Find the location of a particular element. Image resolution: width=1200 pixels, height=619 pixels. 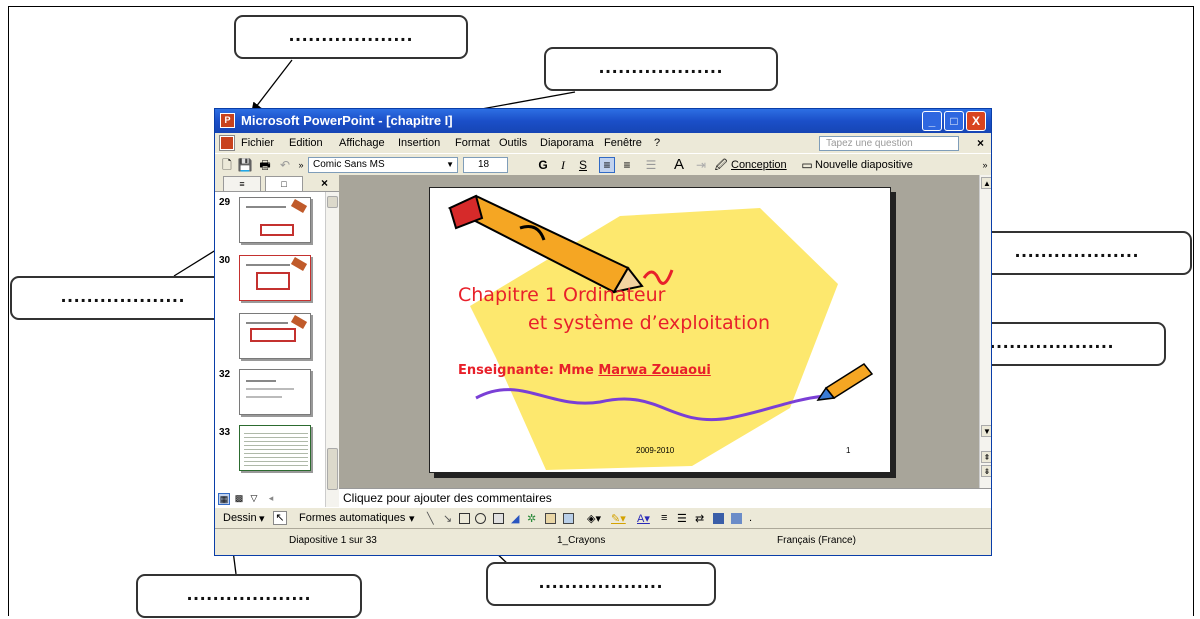

arrow-icon: ↘ is located at coordinates (447, 518).